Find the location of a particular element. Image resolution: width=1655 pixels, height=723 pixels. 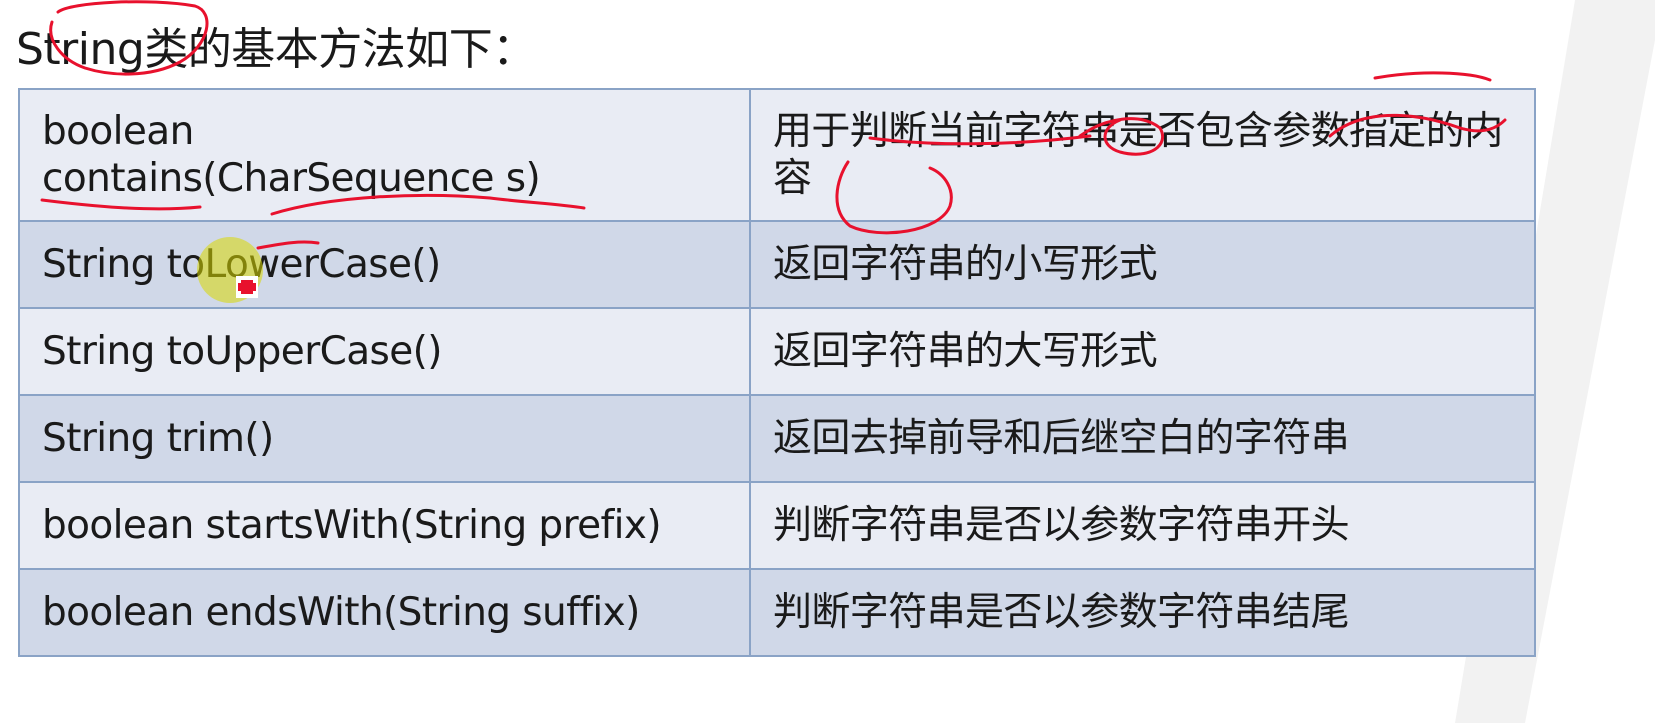

slide-title: String类的基本方法如下： is located at coordinates (276, 49).